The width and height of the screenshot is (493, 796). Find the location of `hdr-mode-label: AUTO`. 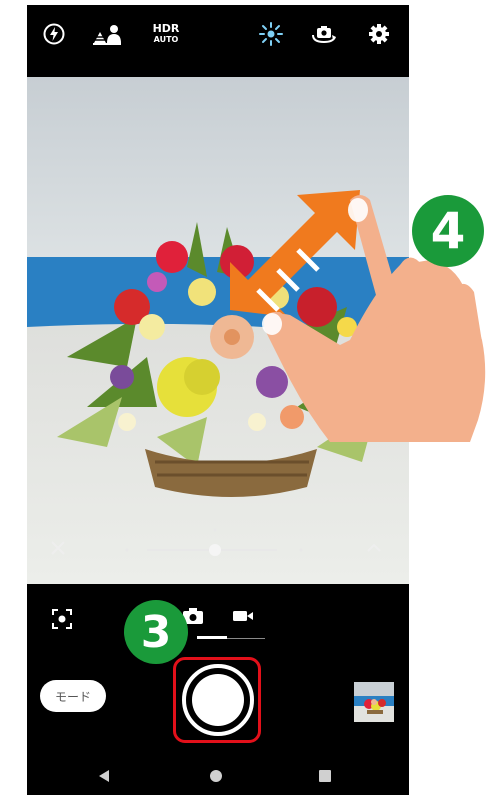

hdr-mode-label: AUTO is located at coordinates (166, 39).